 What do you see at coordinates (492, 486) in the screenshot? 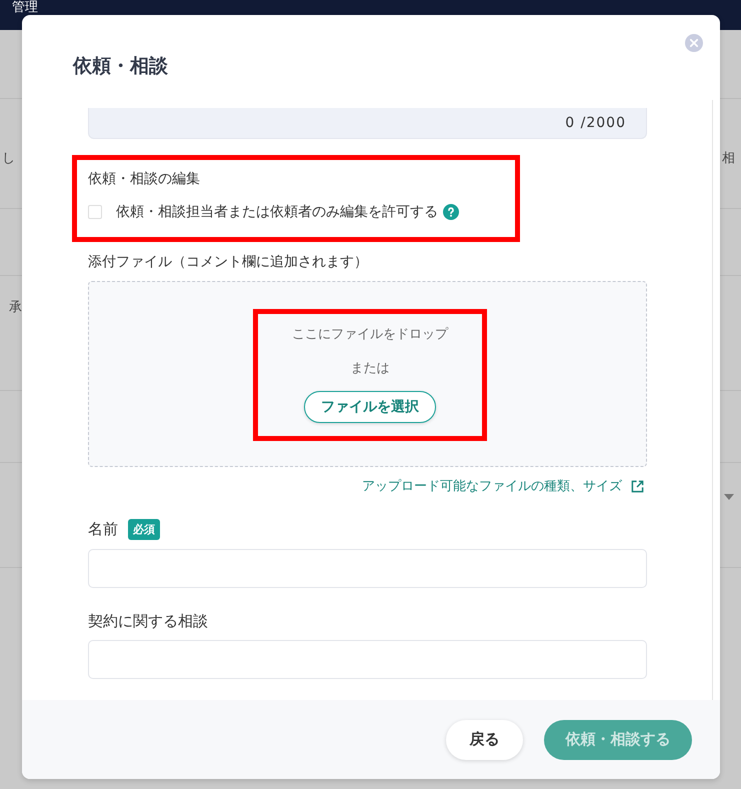
I see `link: アップロード可能なファイルの種類、サイズ` at bounding box center [492, 486].